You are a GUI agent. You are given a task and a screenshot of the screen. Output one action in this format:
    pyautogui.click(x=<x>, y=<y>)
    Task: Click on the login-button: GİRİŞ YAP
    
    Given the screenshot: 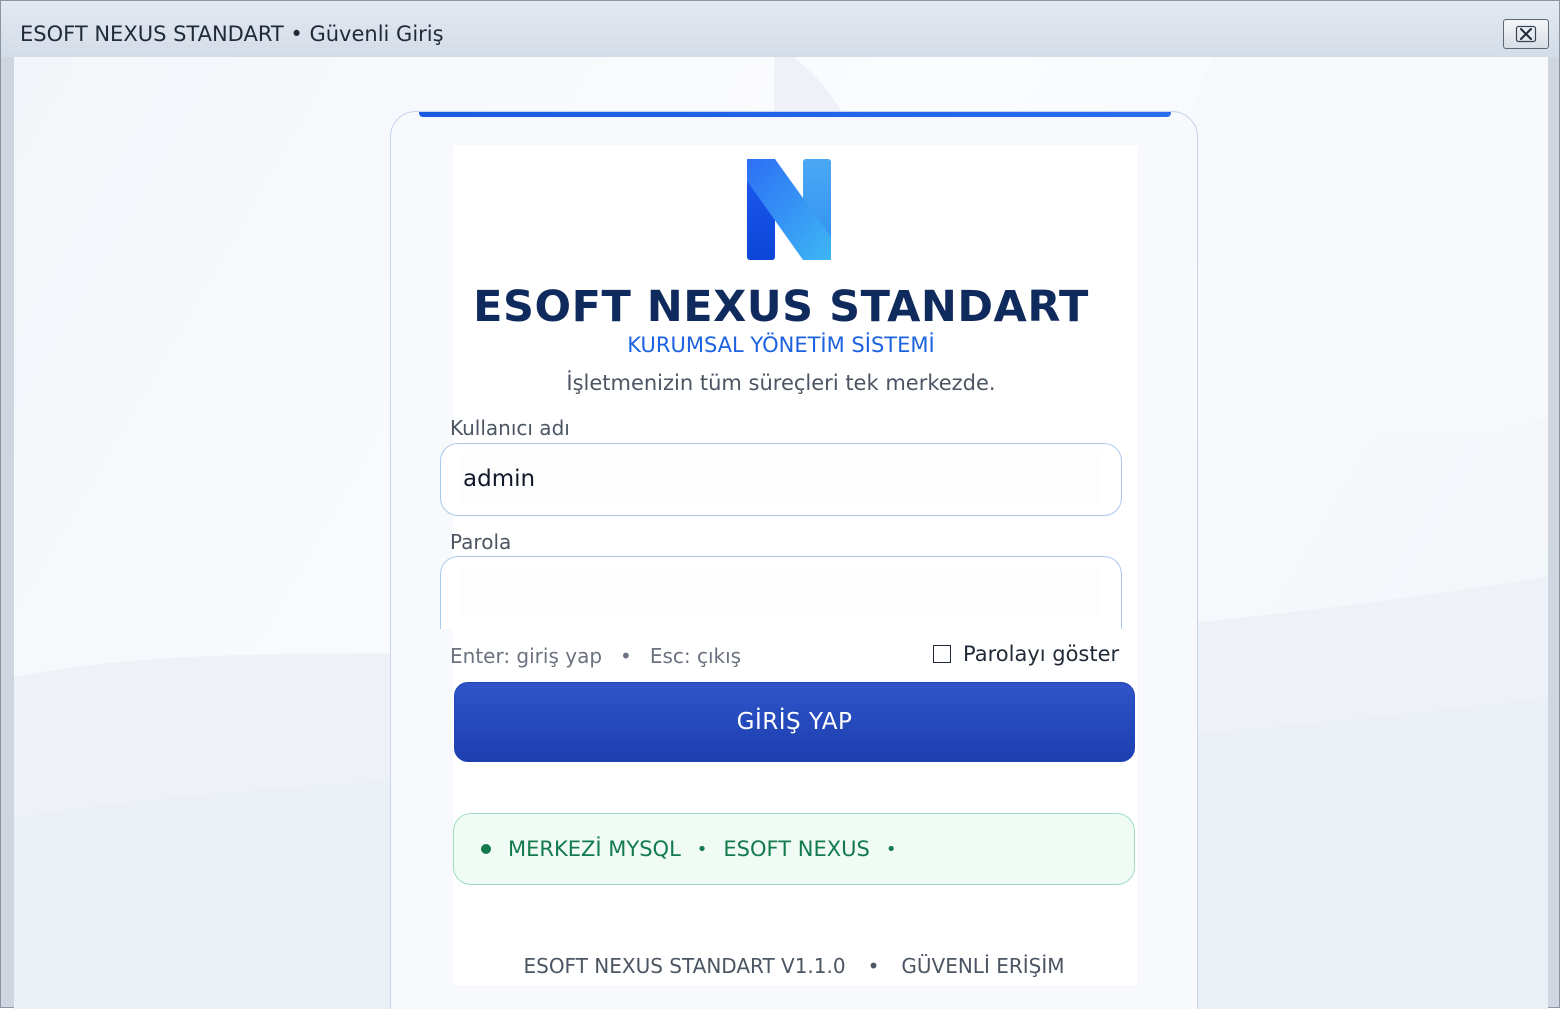 What is the action you would take?
    pyautogui.click(x=794, y=722)
    